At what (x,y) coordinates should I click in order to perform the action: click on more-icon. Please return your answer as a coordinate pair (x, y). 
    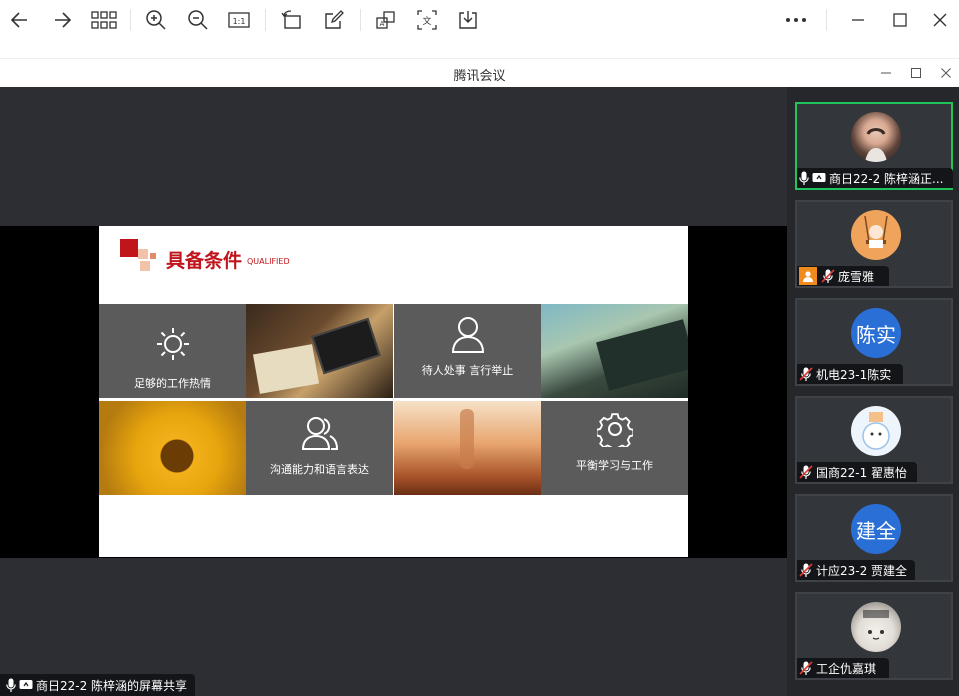
    Looking at the image, I should click on (796, 20).